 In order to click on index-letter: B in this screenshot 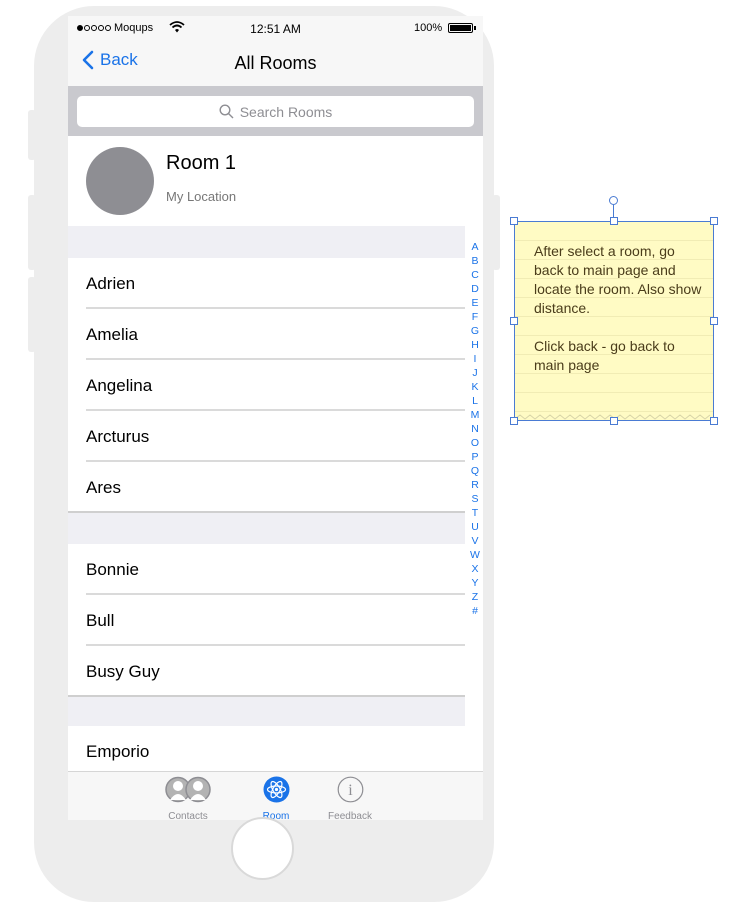, I will do `click(475, 261)`.